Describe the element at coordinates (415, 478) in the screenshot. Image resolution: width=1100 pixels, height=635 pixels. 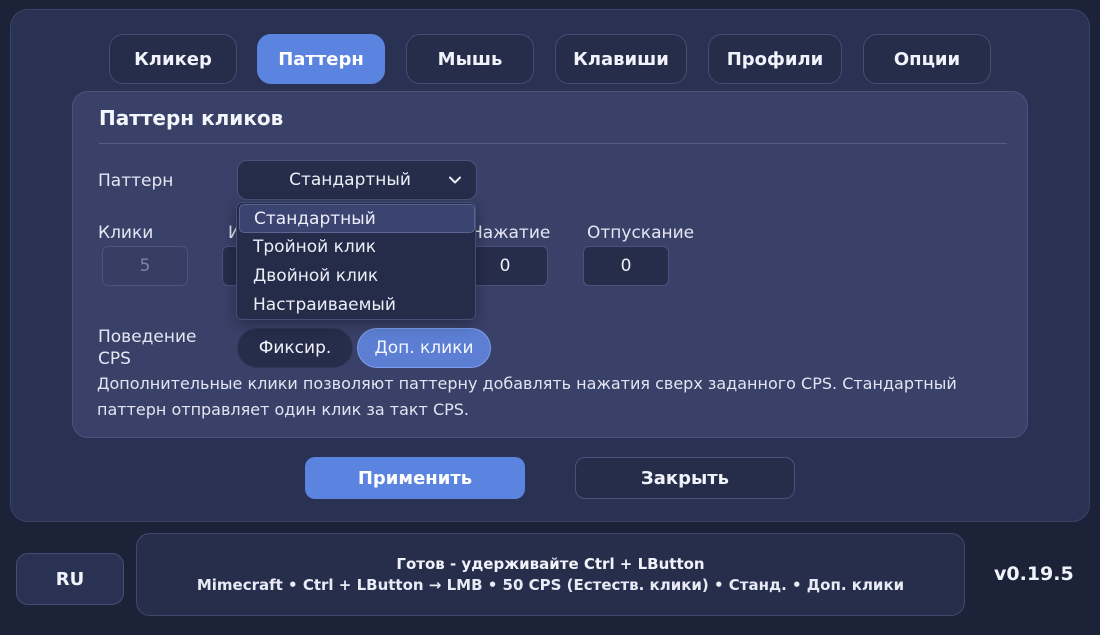
I see `apply-button: Применить` at that location.